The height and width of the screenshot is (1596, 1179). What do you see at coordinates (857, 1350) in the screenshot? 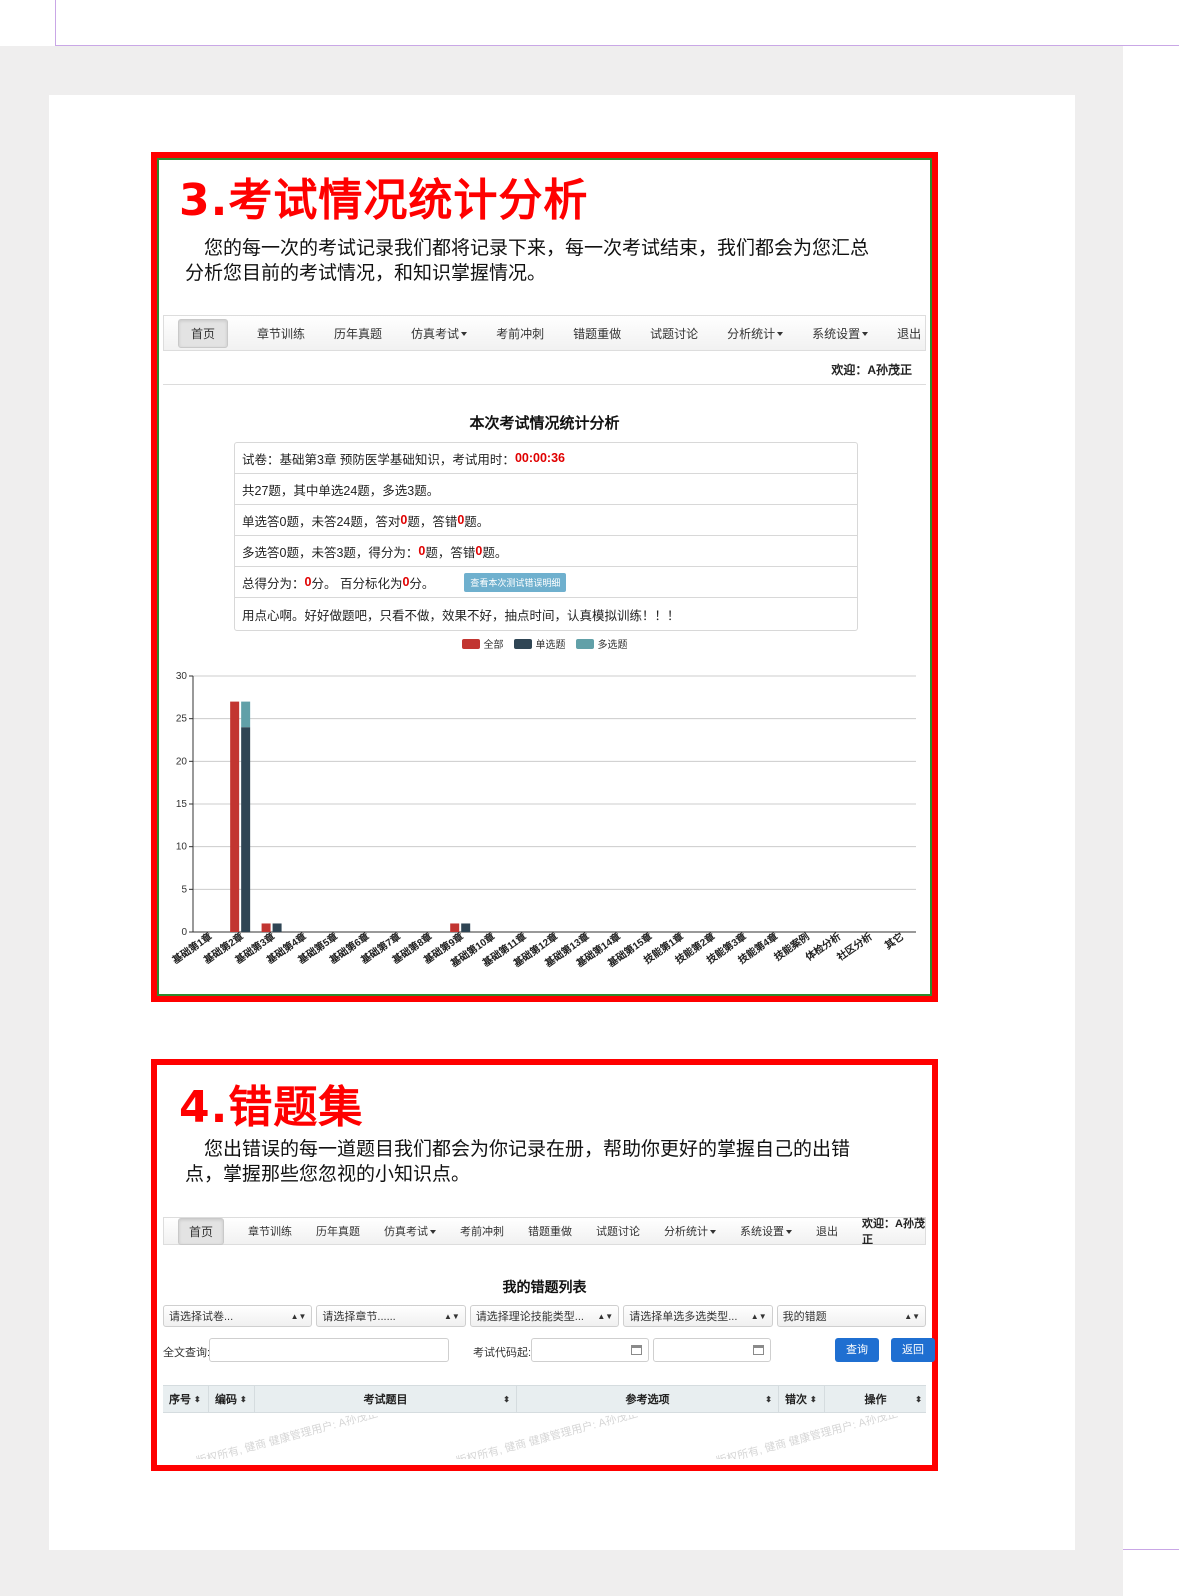
I see `search-button: 查询` at bounding box center [857, 1350].